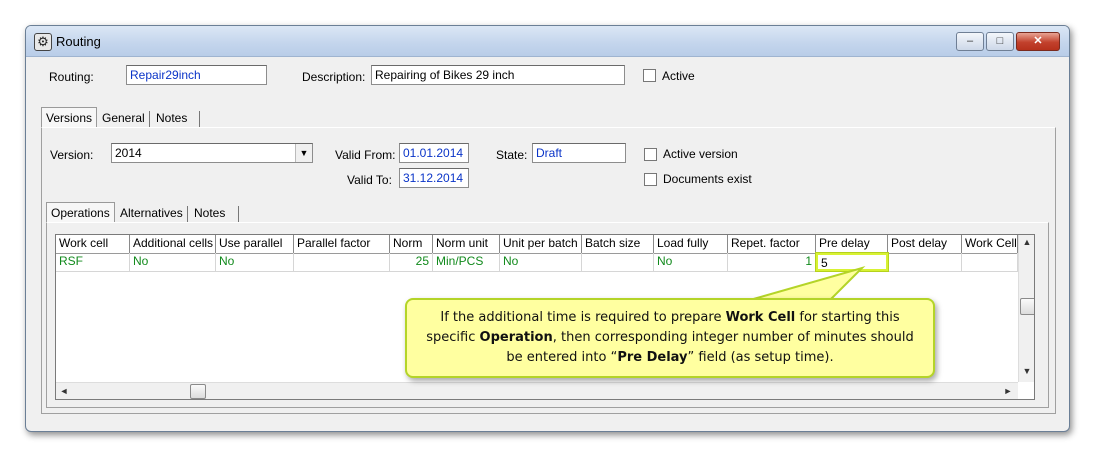 The width and height of the screenshot is (1093, 452). I want to click on cell-unit-per-batch: No, so click(541, 262).